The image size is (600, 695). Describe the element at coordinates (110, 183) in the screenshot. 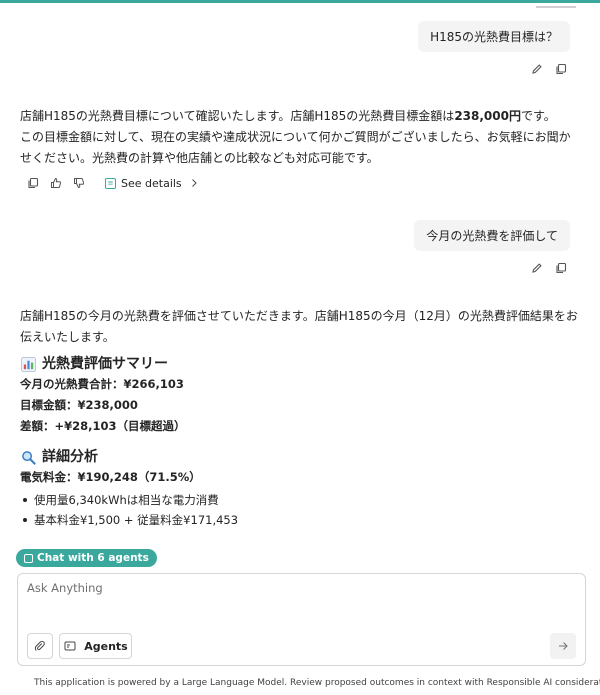

I see `info-box-icon: ≡` at that location.